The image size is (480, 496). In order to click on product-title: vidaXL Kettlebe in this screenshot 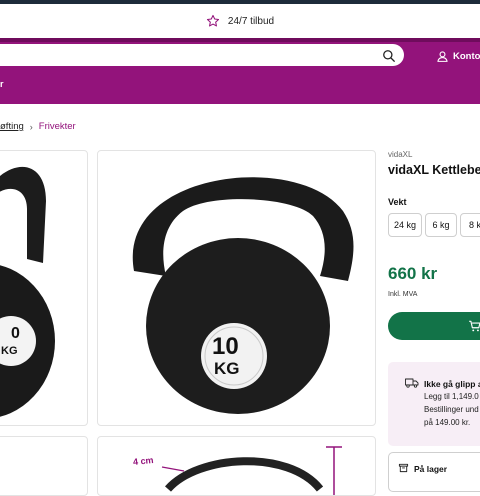, I will do `click(434, 170)`.